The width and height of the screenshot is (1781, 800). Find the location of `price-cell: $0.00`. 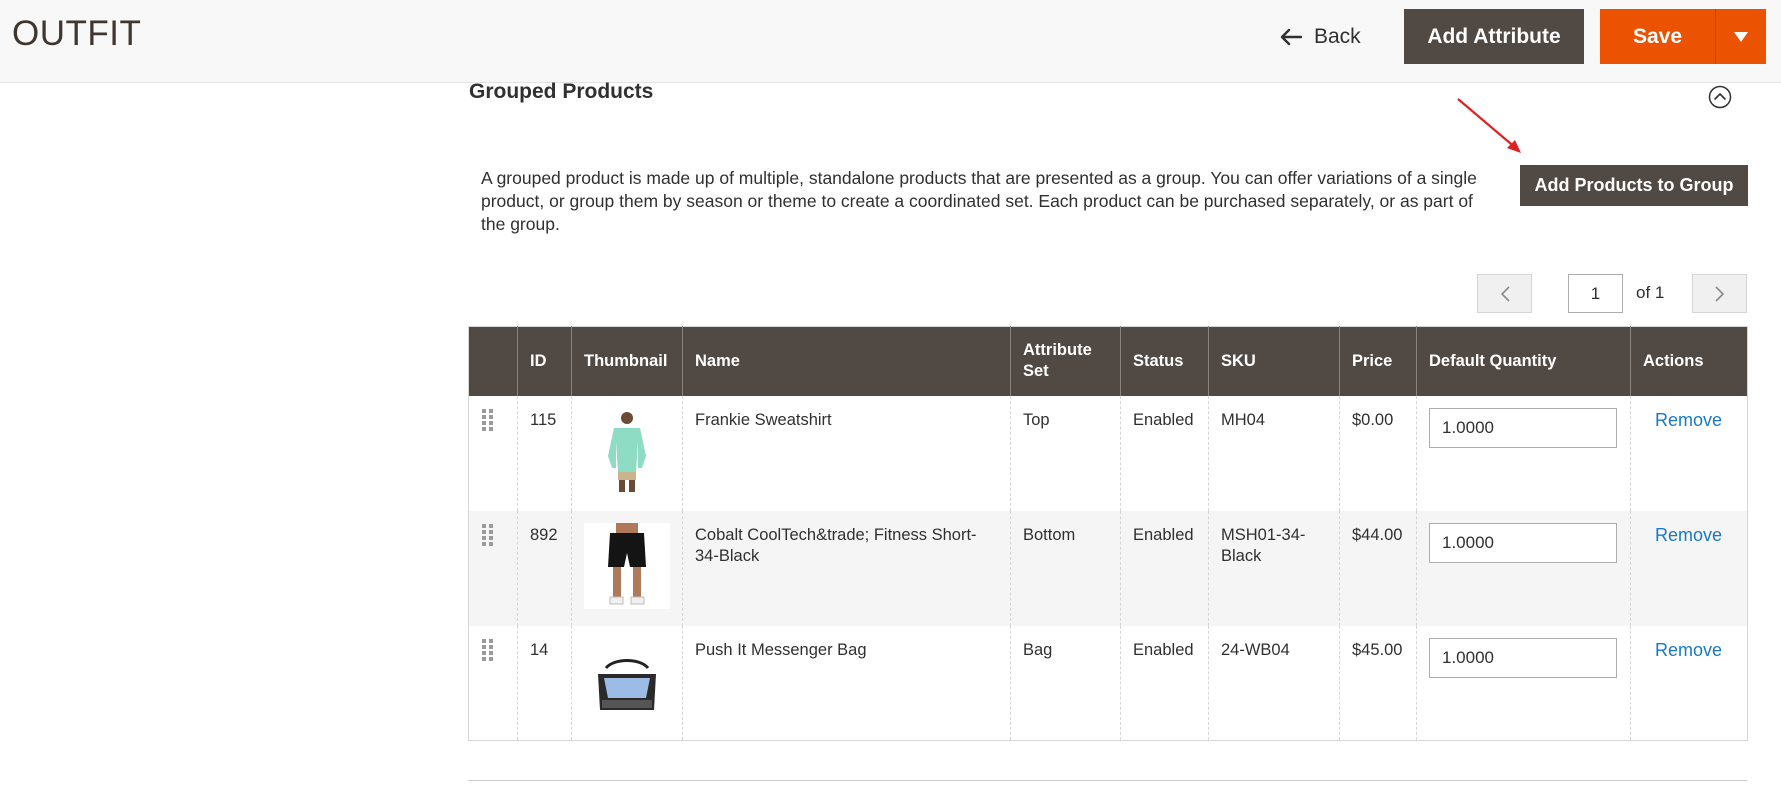

price-cell: $0.00 is located at coordinates (1378, 453).